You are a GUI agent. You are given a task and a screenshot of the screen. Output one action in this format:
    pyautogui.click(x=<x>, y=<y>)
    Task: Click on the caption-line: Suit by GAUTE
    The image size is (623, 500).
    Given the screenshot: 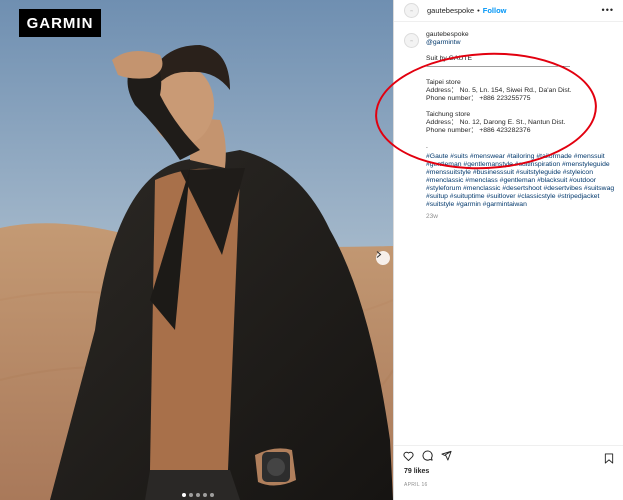 What is the action you would take?
    pyautogui.click(x=449, y=58)
    